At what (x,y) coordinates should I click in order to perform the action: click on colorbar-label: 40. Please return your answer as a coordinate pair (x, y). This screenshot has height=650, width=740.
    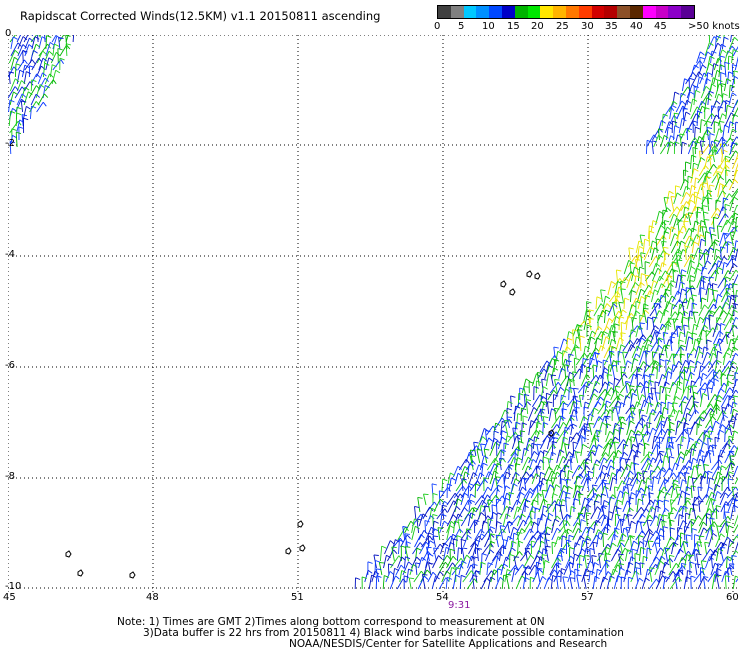
    Looking at the image, I should click on (636, 26).